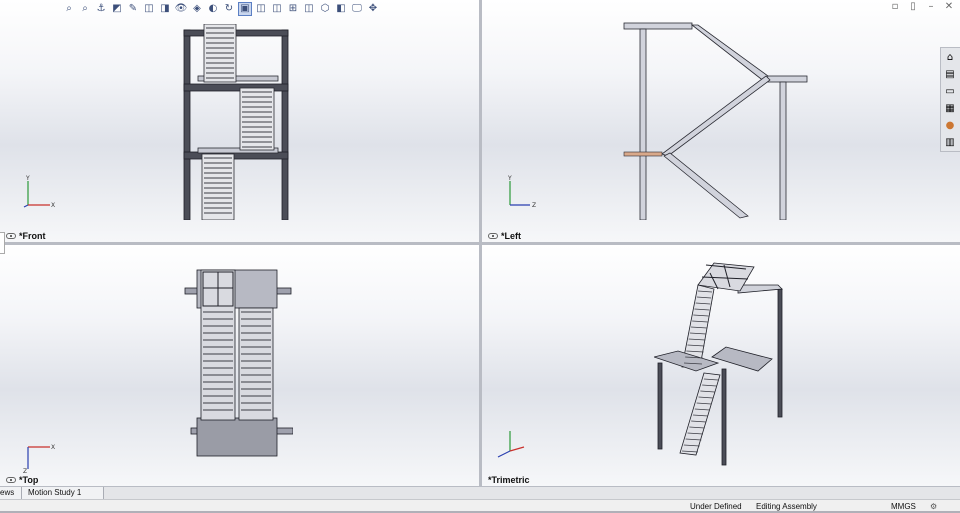 The width and height of the screenshot is (960, 513). I want to click on stair-model-trimetric, so click(723, 364).